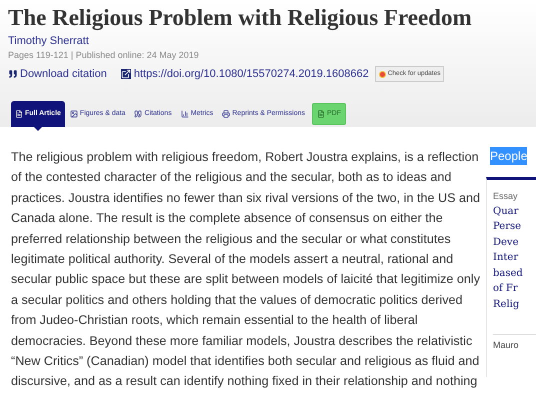 This screenshot has height=400, width=536. What do you see at coordinates (104, 55) in the screenshot?
I see `publication-info: Pages 119-121 | Published online: 24 May 2019` at bounding box center [104, 55].